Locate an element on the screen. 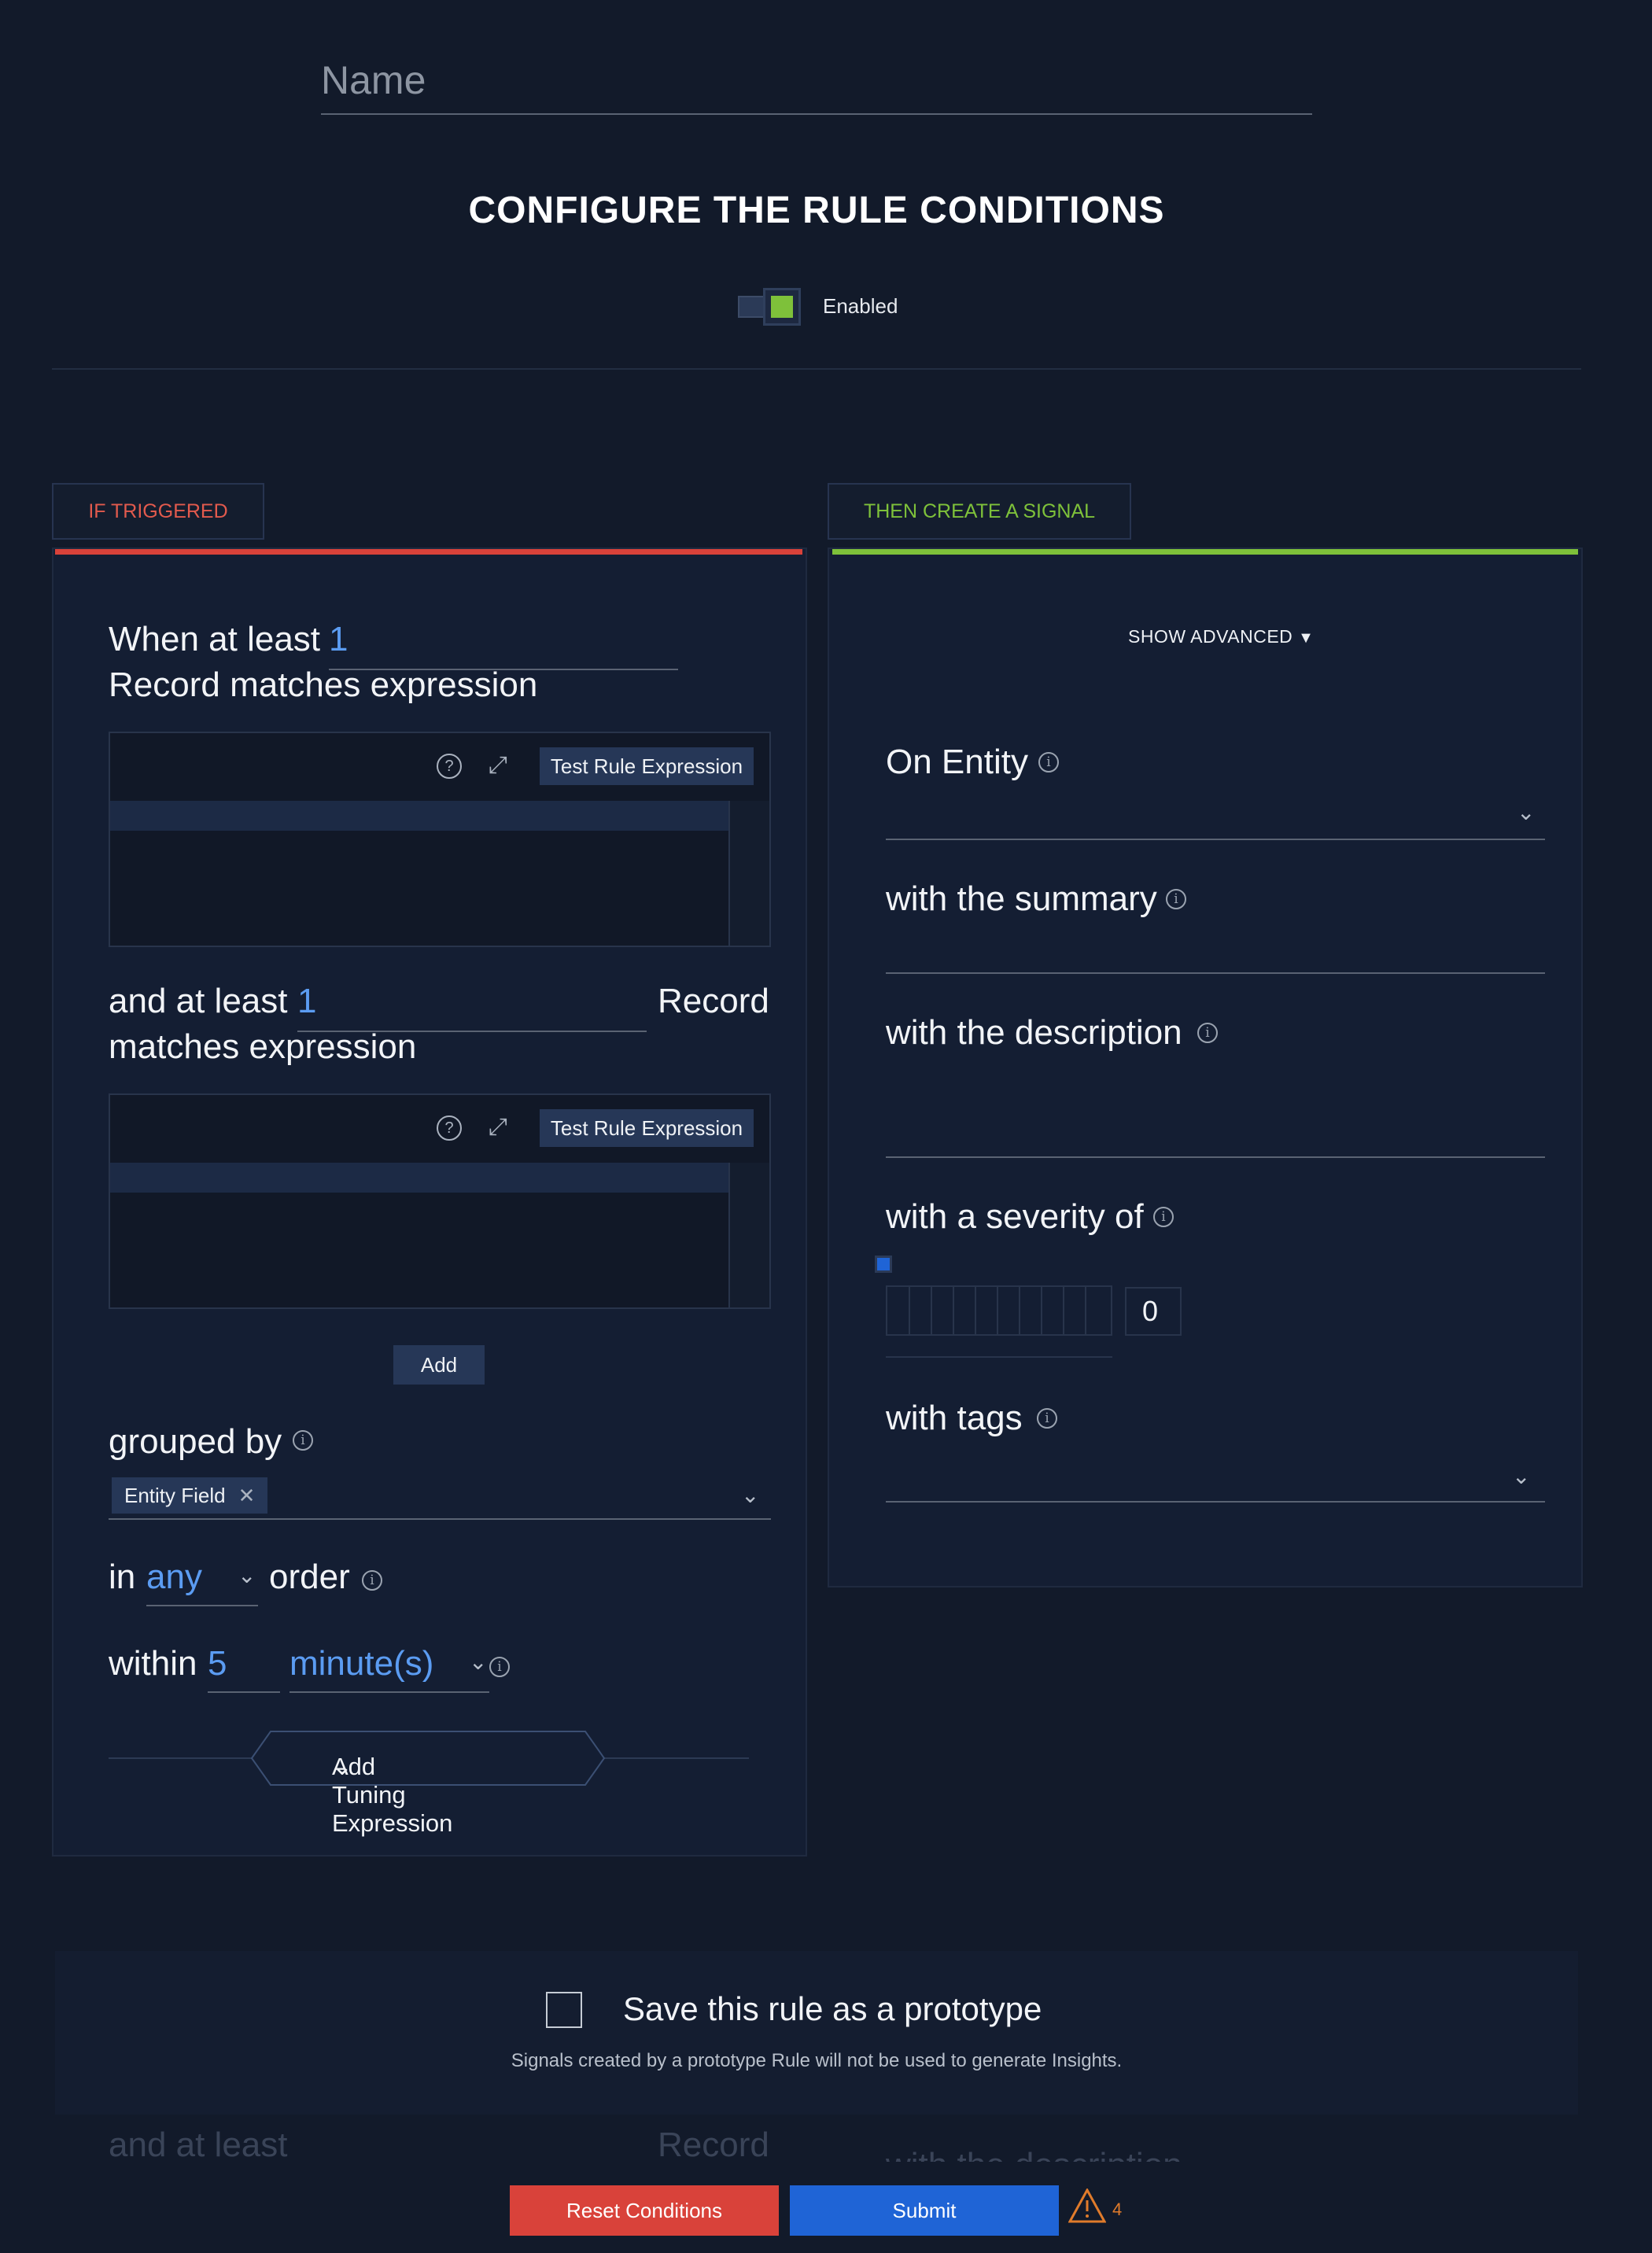  remove-chip-icon: ✕ is located at coordinates (247, 1495).